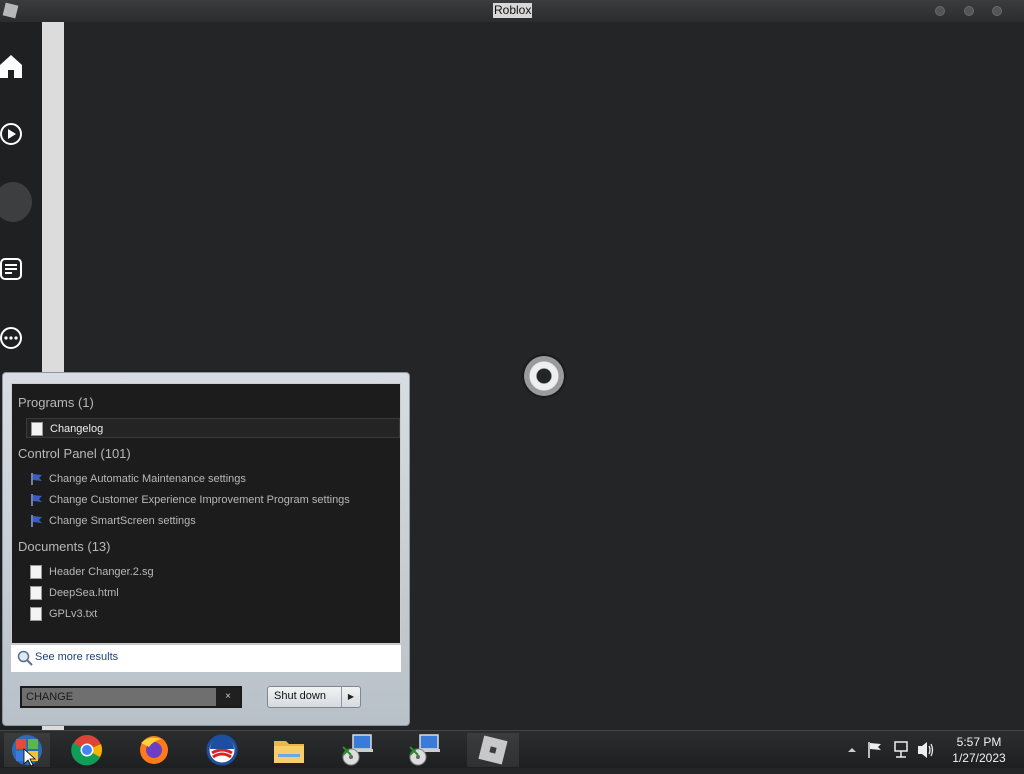  What do you see at coordinates (852, 750) in the screenshot?
I see `show-hidden-icons-icon` at bounding box center [852, 750].